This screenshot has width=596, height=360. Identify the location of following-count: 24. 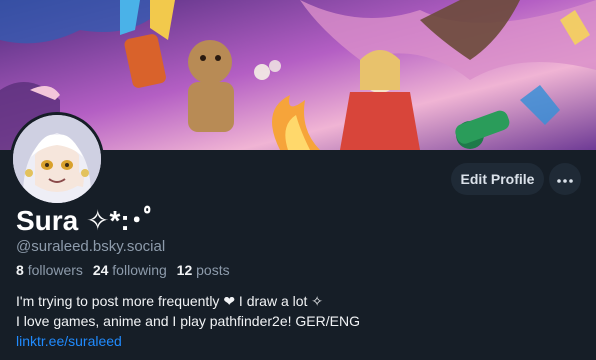
(100, 270).